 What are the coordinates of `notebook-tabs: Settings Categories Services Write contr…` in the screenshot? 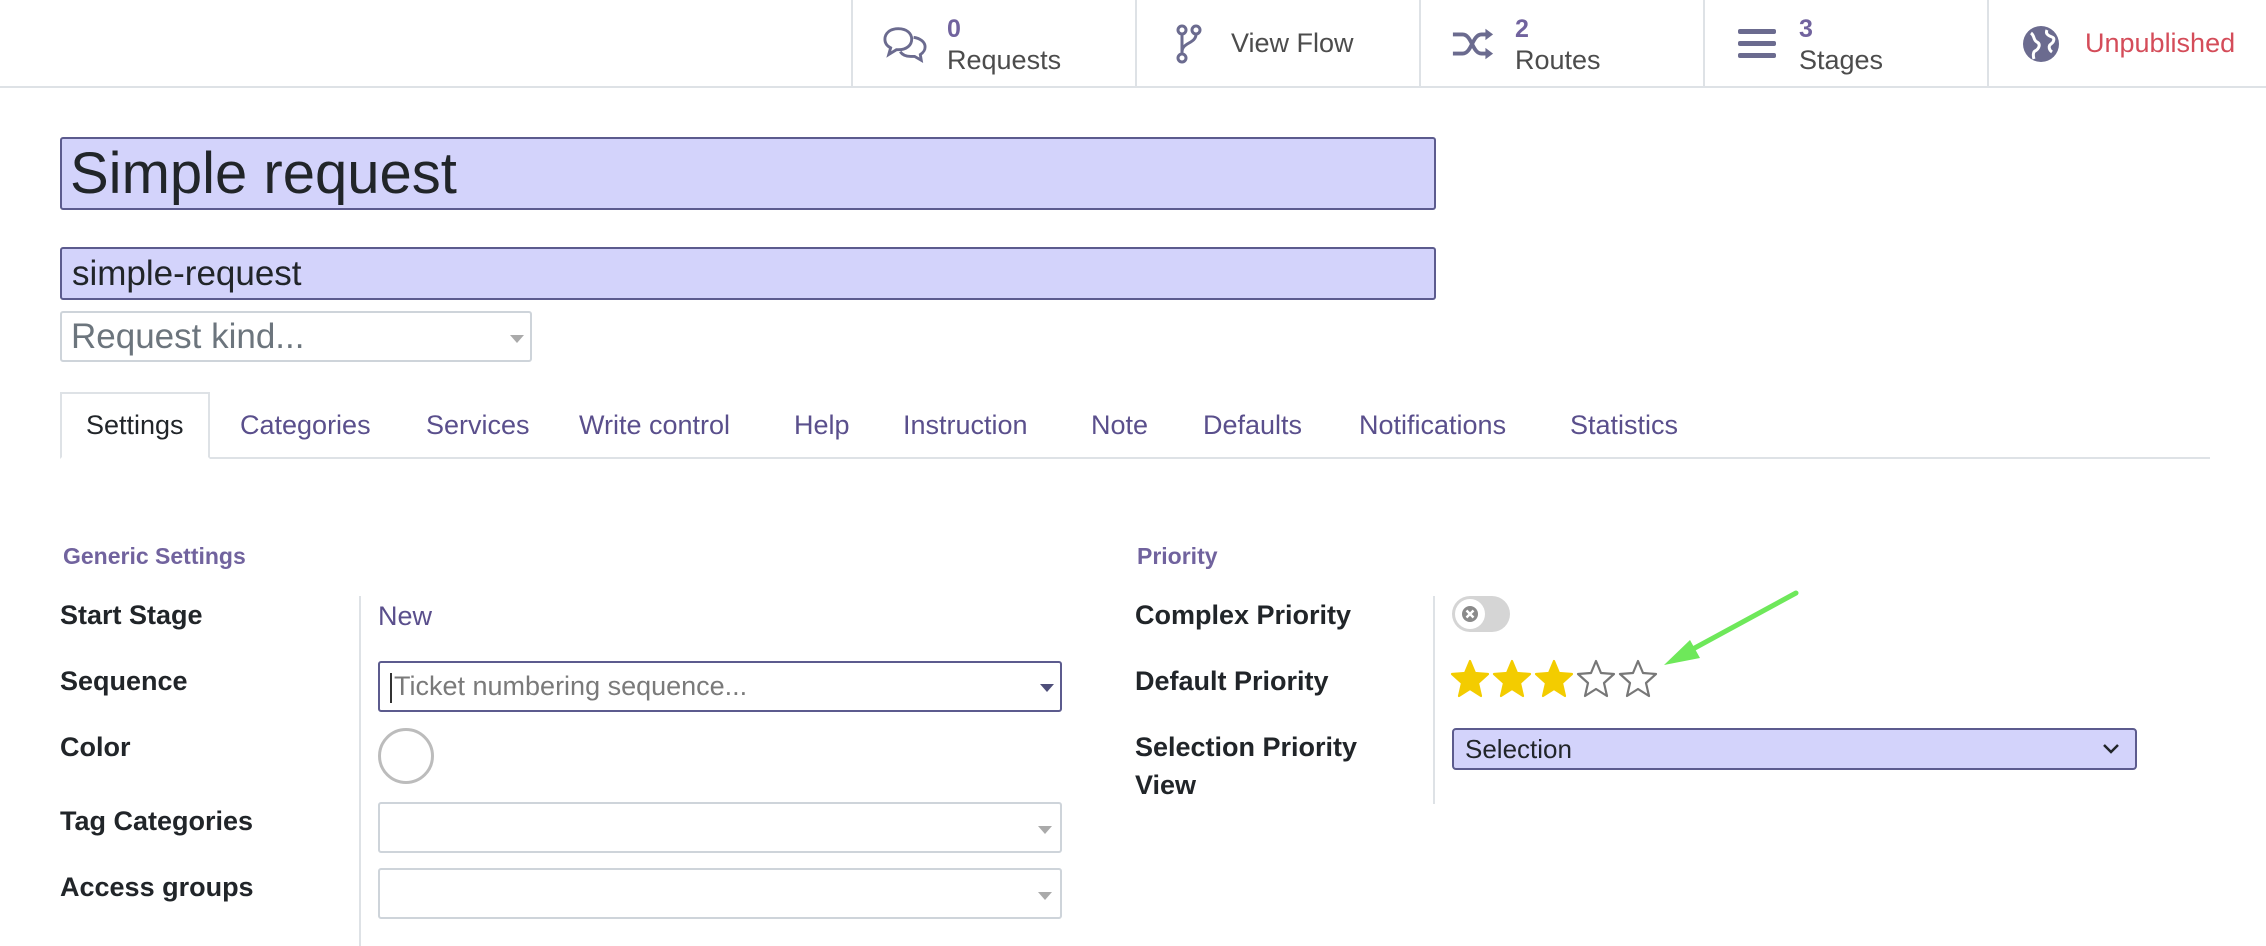 It's located at (1135, 425).